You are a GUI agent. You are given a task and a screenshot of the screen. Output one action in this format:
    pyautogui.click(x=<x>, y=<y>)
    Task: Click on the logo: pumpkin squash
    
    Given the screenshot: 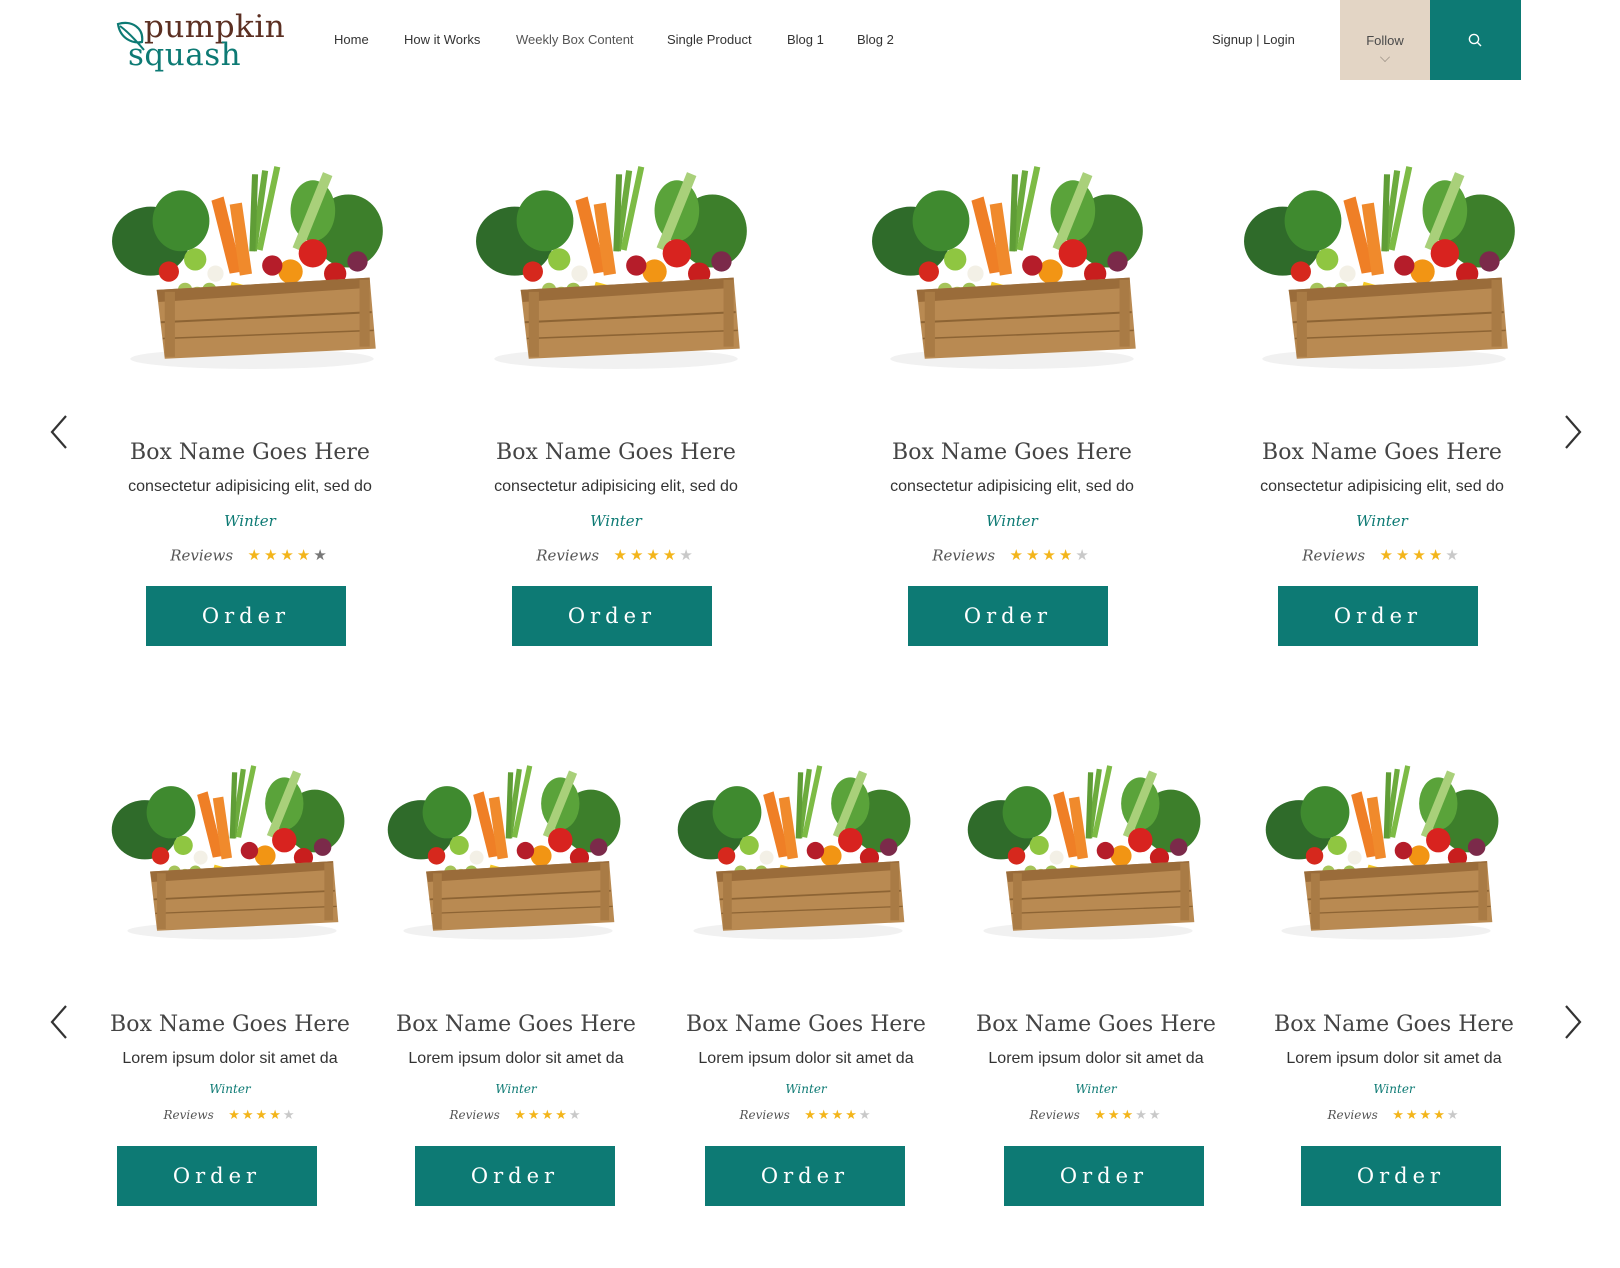 What is the action you would take?
    pyautogui.click(x=204, y=40)
    